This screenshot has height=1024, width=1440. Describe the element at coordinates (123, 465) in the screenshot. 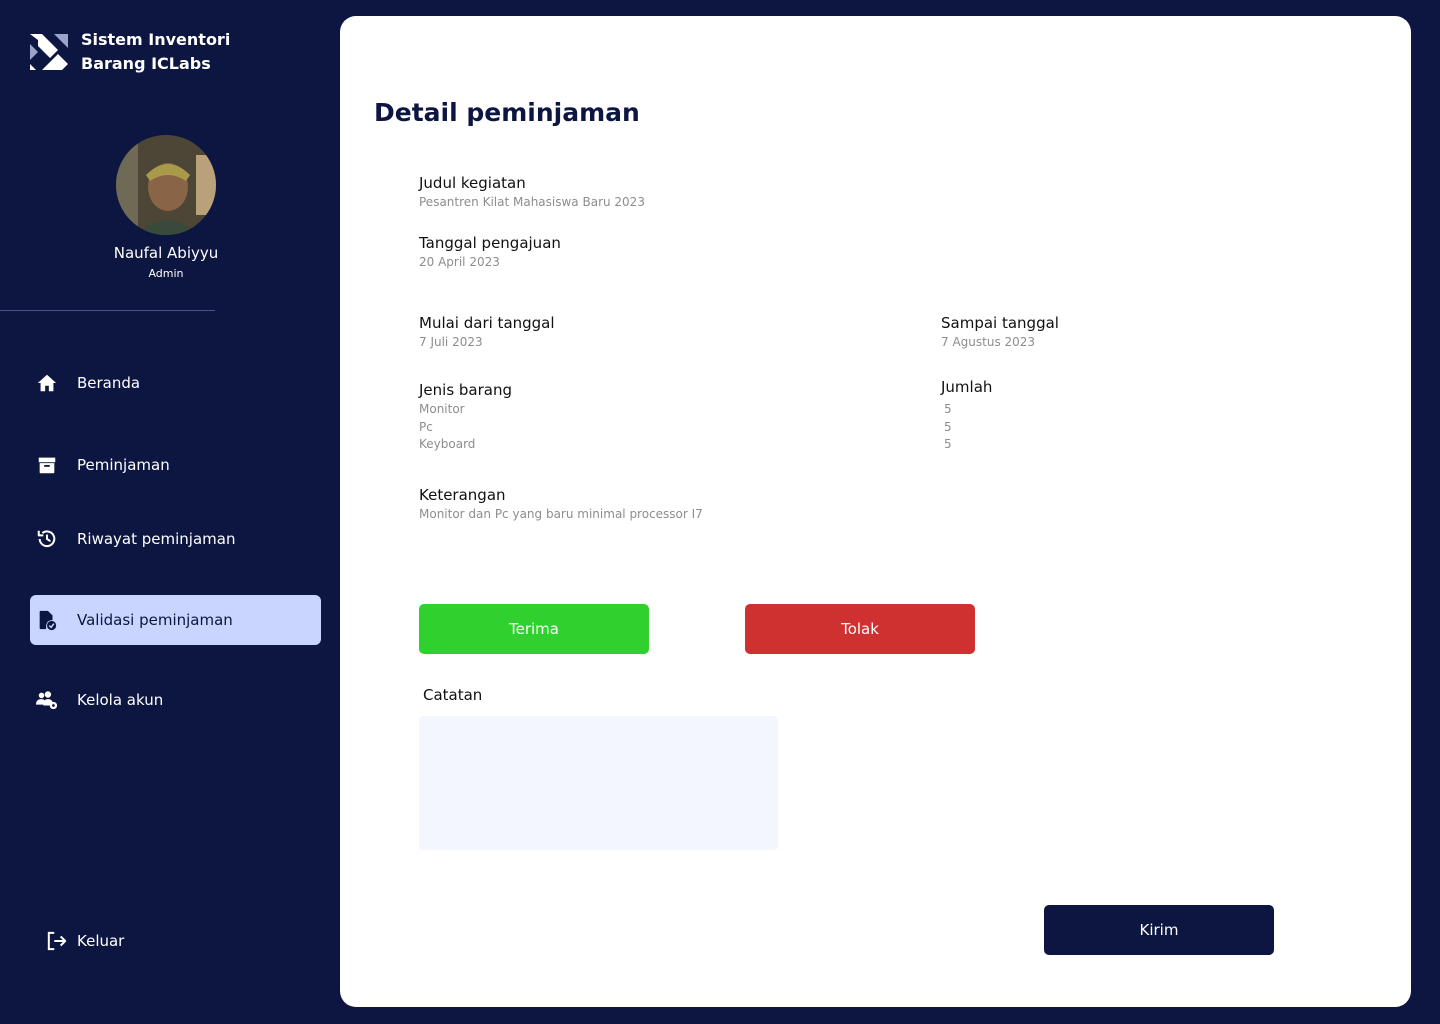

I see `sidebar-item-label: Peminjaman` at that location.